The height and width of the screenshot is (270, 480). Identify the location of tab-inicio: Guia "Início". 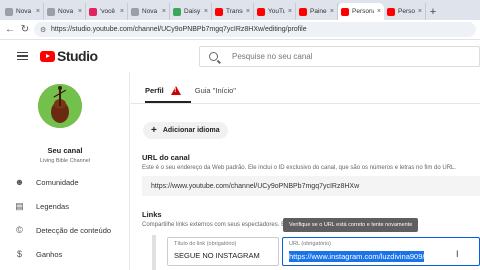
(215, 90).